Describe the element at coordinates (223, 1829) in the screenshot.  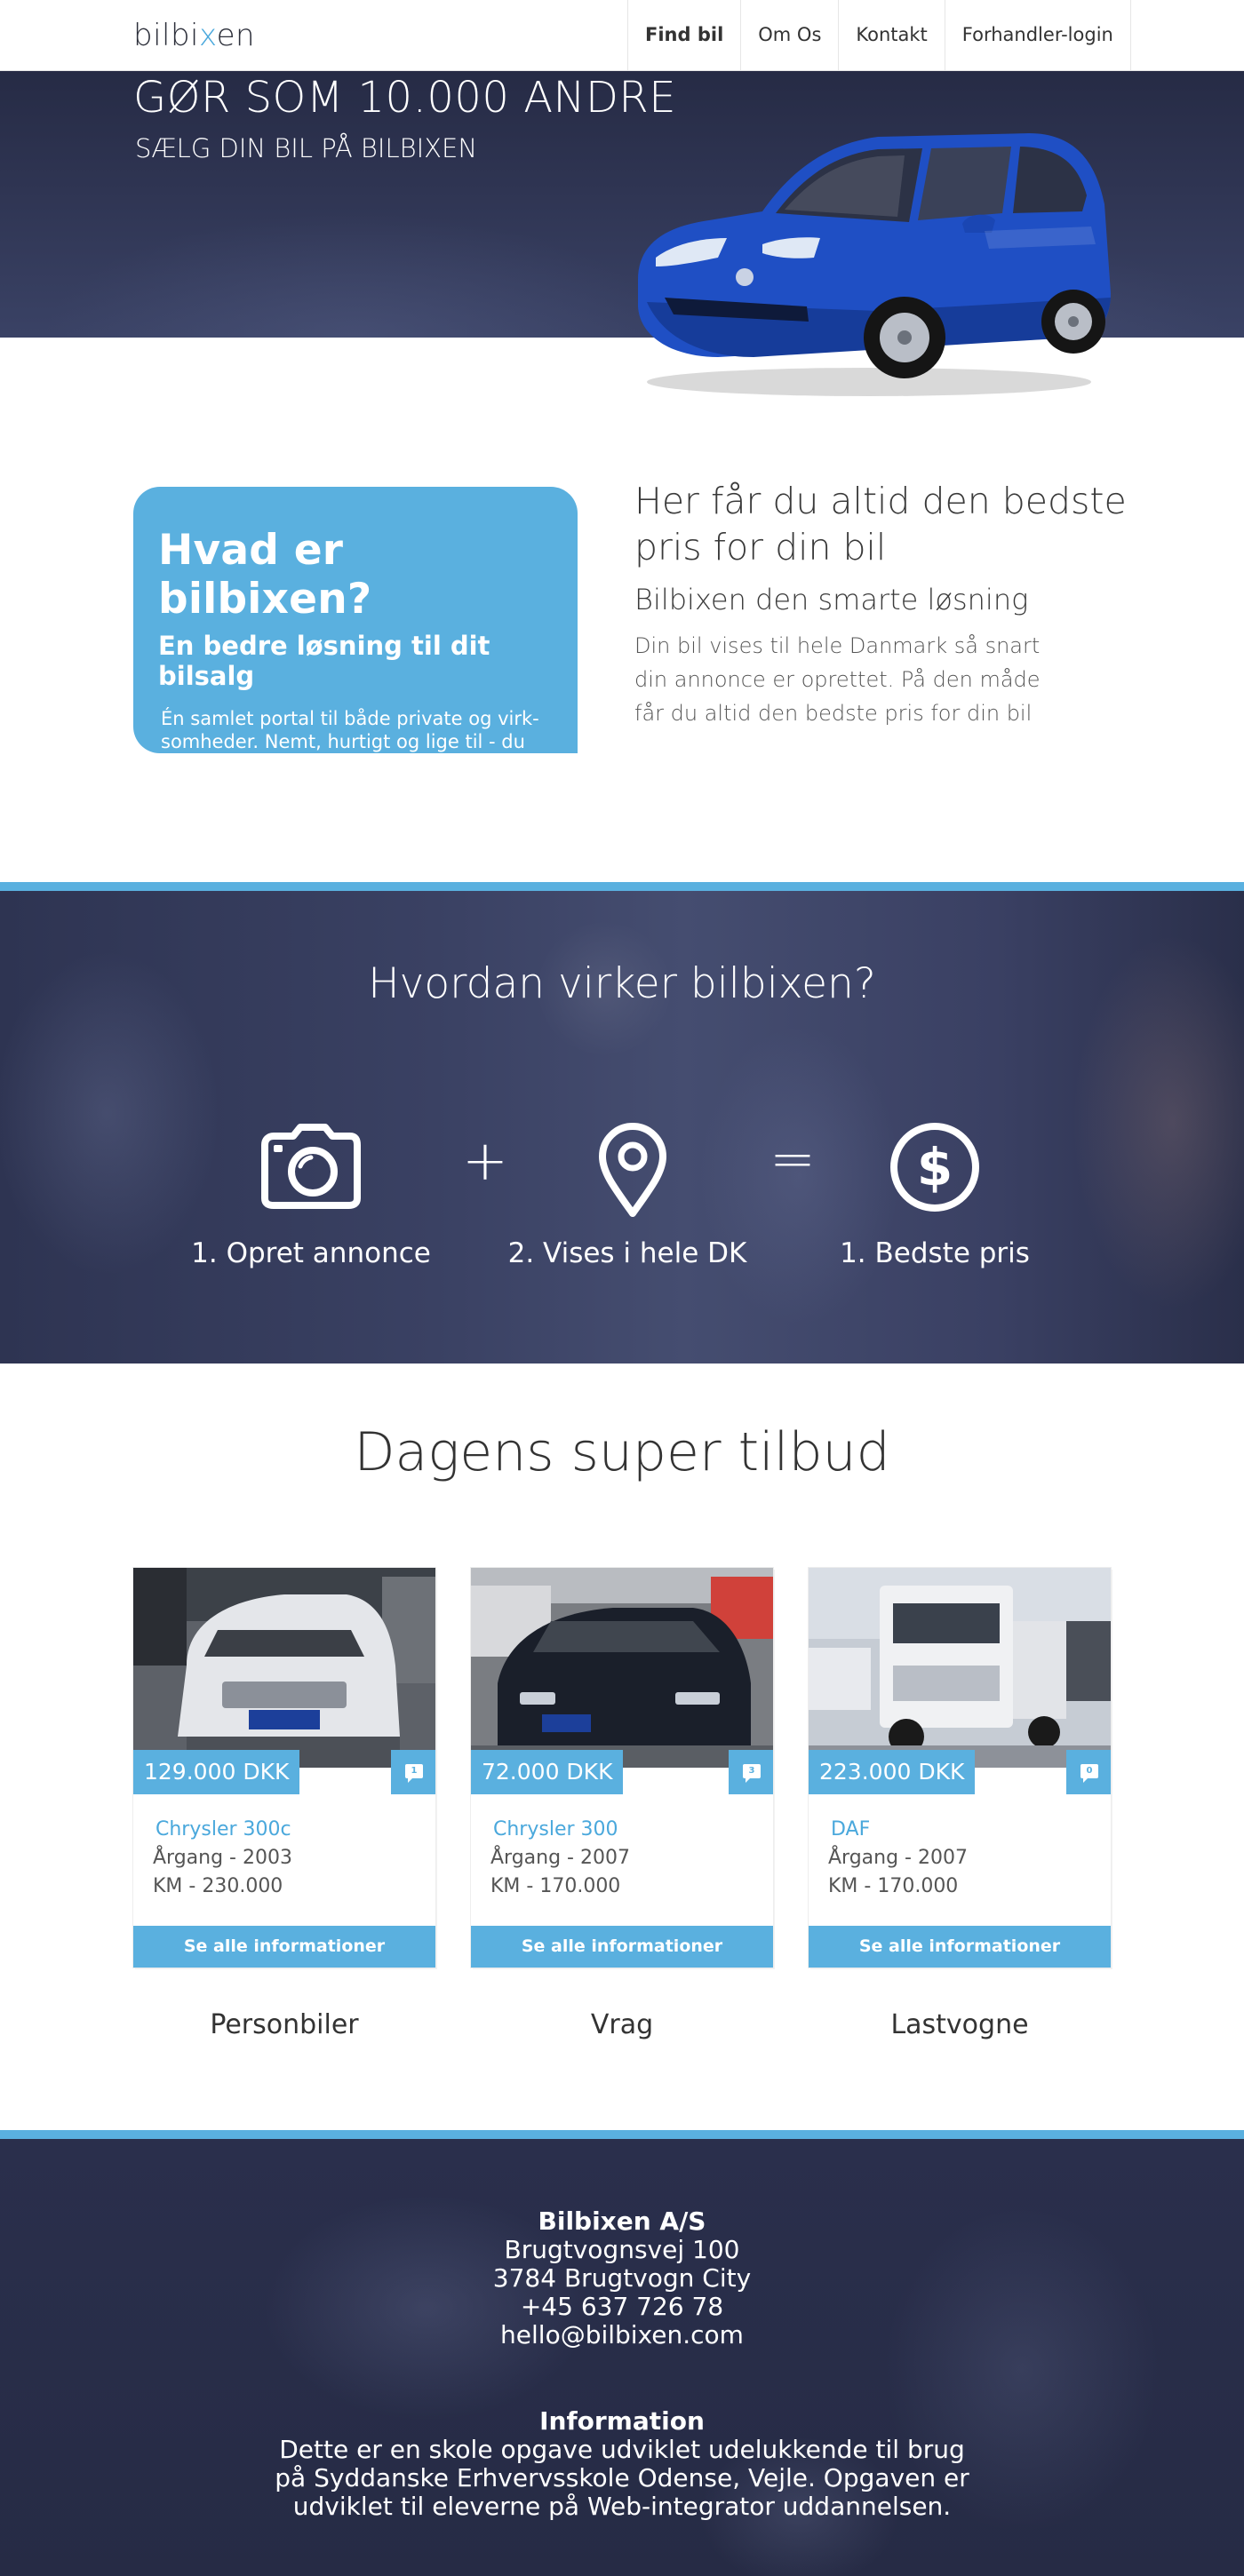
I see `offer-name-1: Chrysler 300c` at that location.